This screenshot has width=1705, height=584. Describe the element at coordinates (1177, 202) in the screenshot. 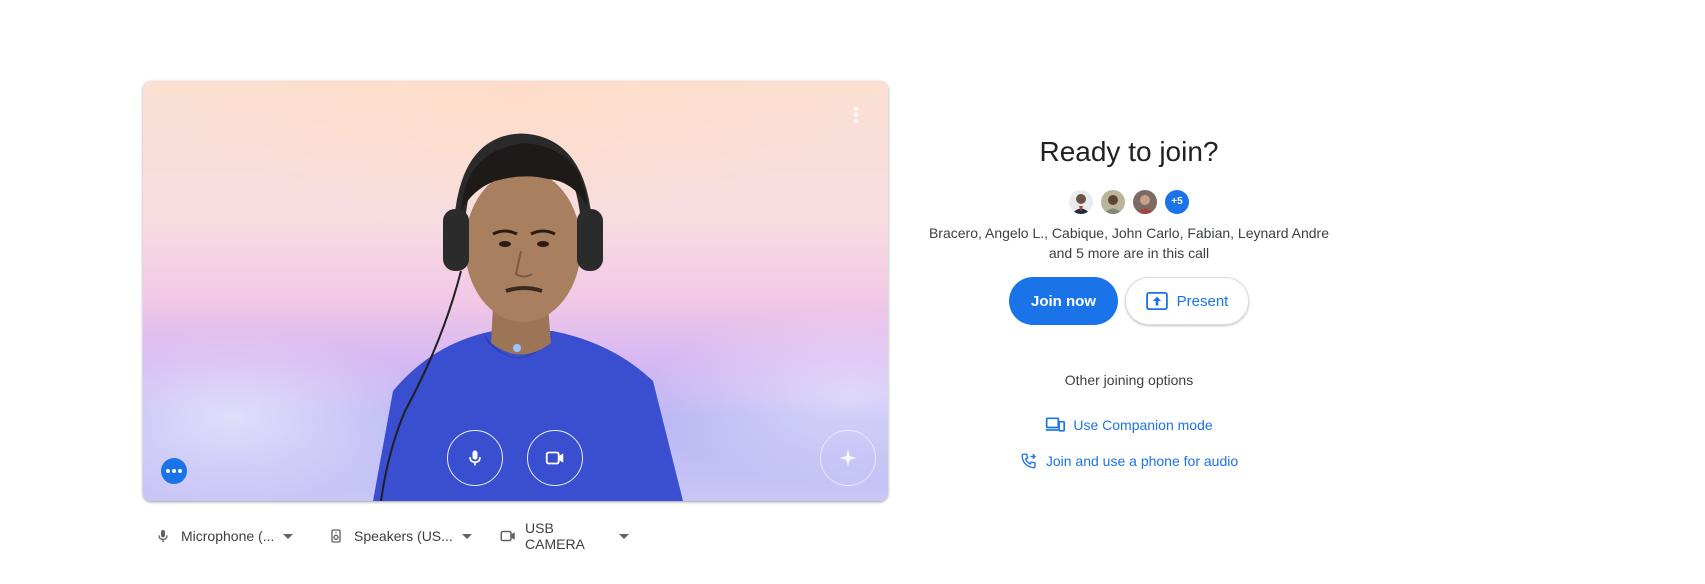

I see `more-participants-badge: +5` at that location.